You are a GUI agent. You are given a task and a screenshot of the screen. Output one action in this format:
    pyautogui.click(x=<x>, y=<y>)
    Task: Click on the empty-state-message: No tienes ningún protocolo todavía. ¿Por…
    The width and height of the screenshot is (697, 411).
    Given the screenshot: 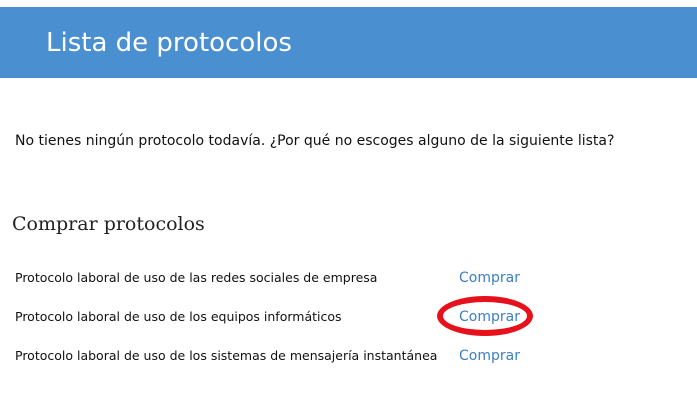 What is the action you would take?
    pyautogui.click(x=315, y=141)
    